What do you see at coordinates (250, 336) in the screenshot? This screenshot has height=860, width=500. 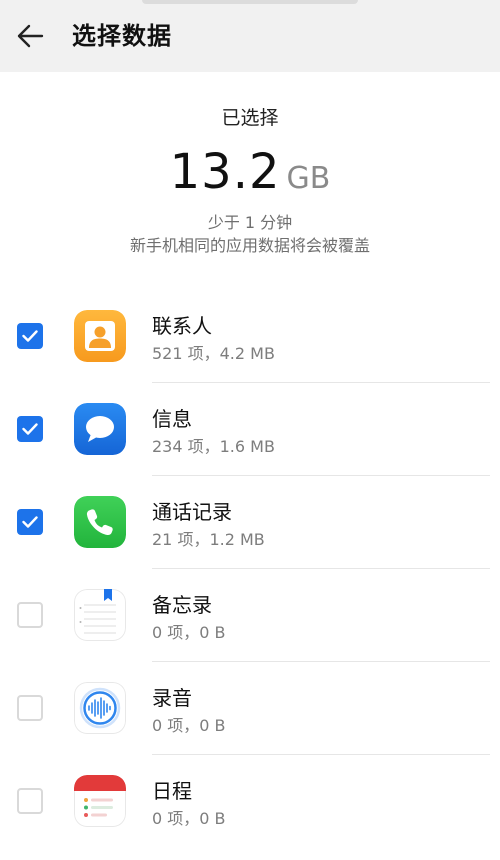 I see `list-item-contacts: 联系人 521 项，4.2 MB` at bounding box center [250, 336].